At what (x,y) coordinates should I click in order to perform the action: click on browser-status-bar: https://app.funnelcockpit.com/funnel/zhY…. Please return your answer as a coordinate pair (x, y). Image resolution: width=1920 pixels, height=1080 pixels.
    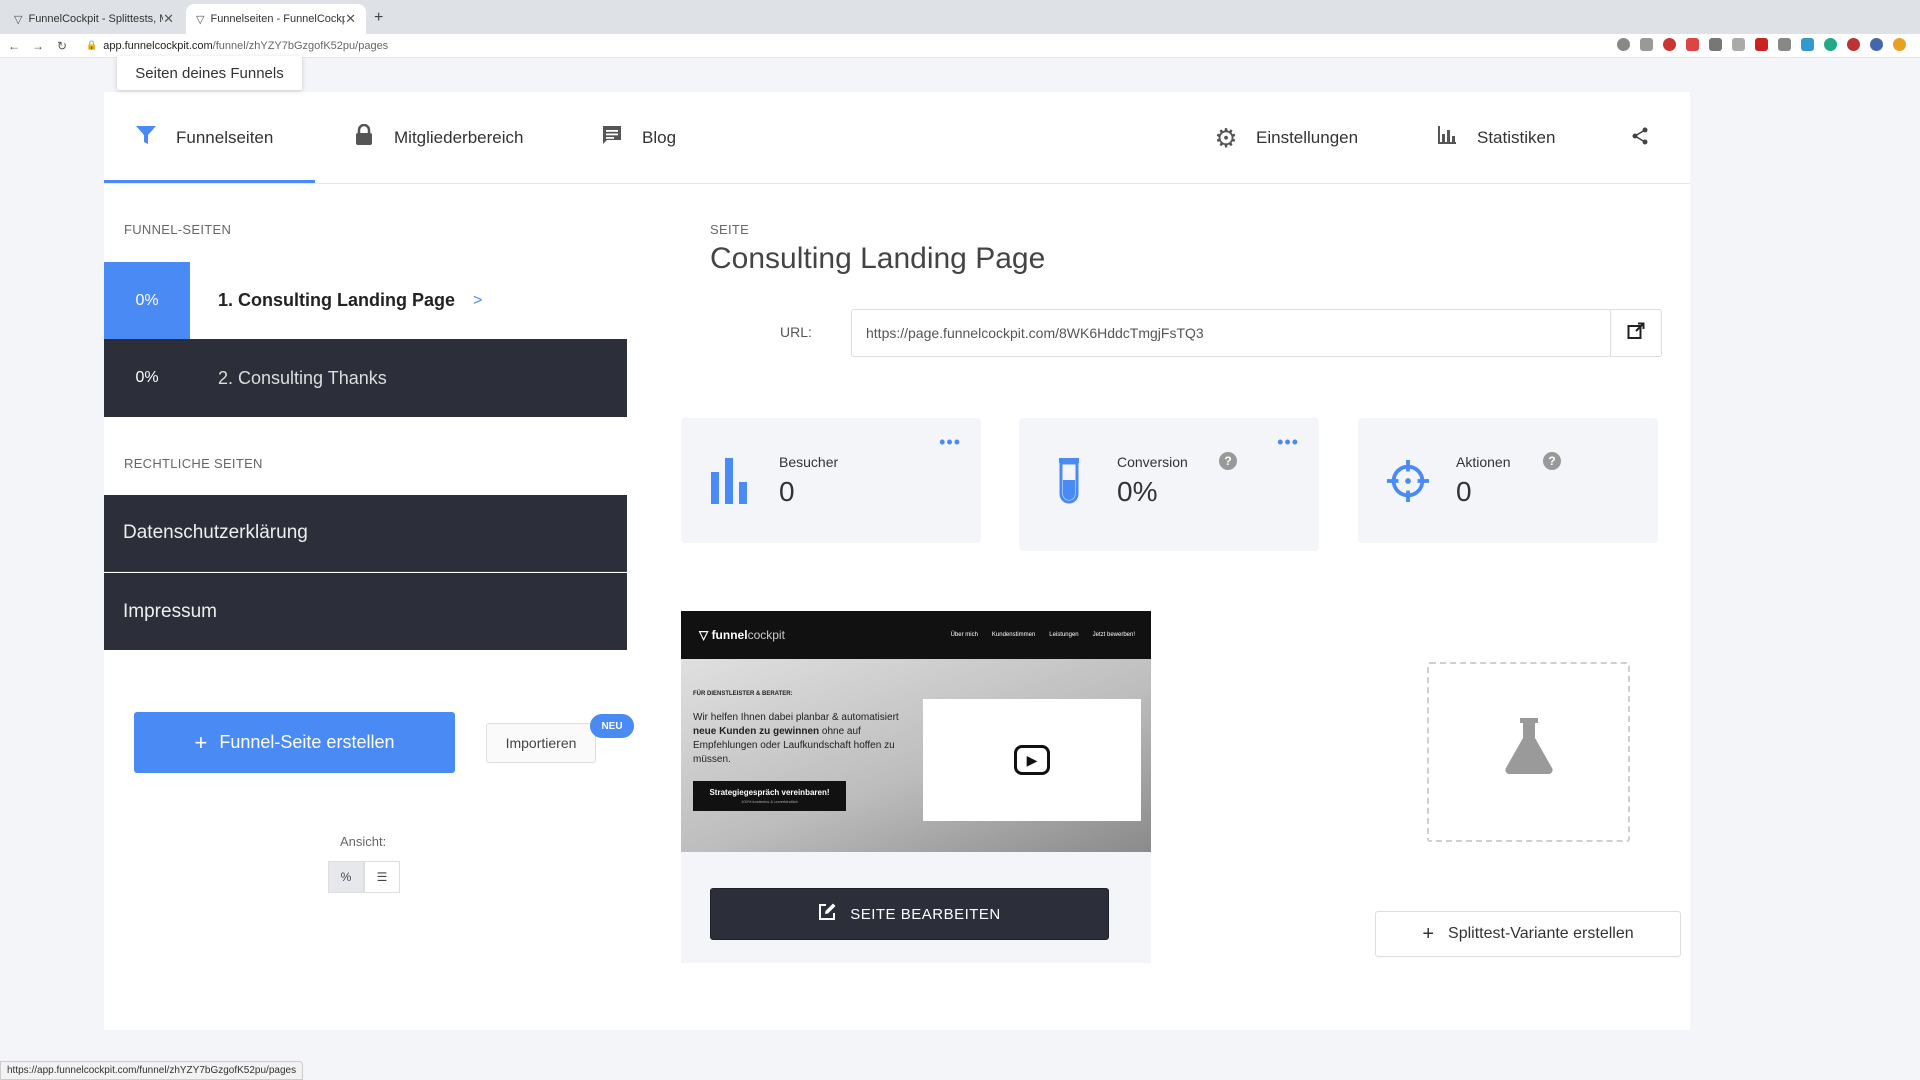
    Looking at the image, I should click on (152, 1070).